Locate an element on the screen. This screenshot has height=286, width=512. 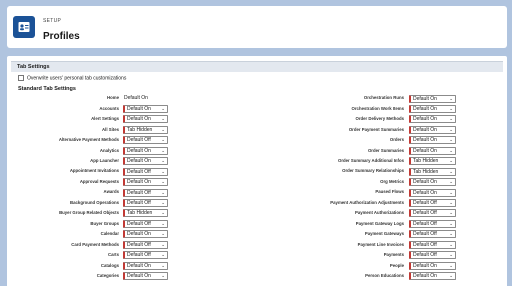
tab-visibility-select-order-payment-summaries: Default On ⌄ is located at coordinates (432, 129).